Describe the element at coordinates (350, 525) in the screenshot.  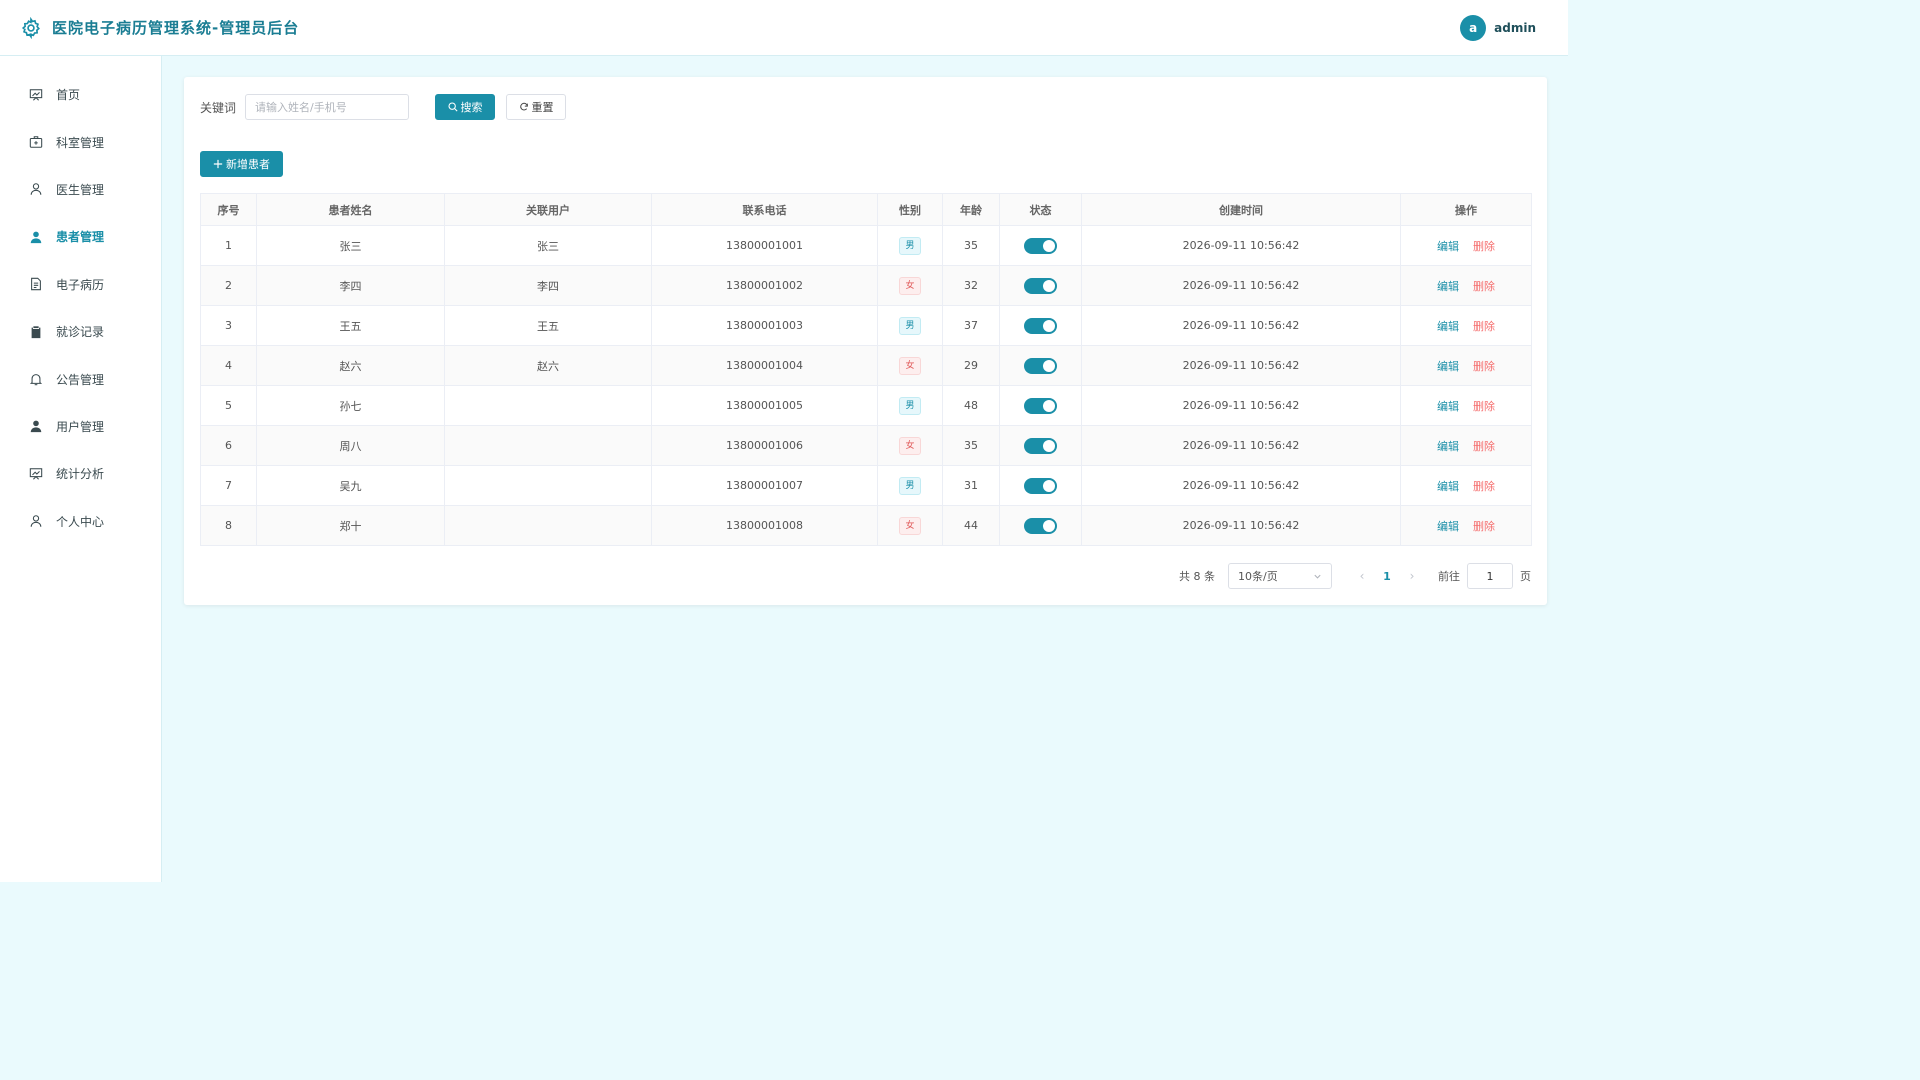
I see `cell-patient-name: 郑十` at that location.